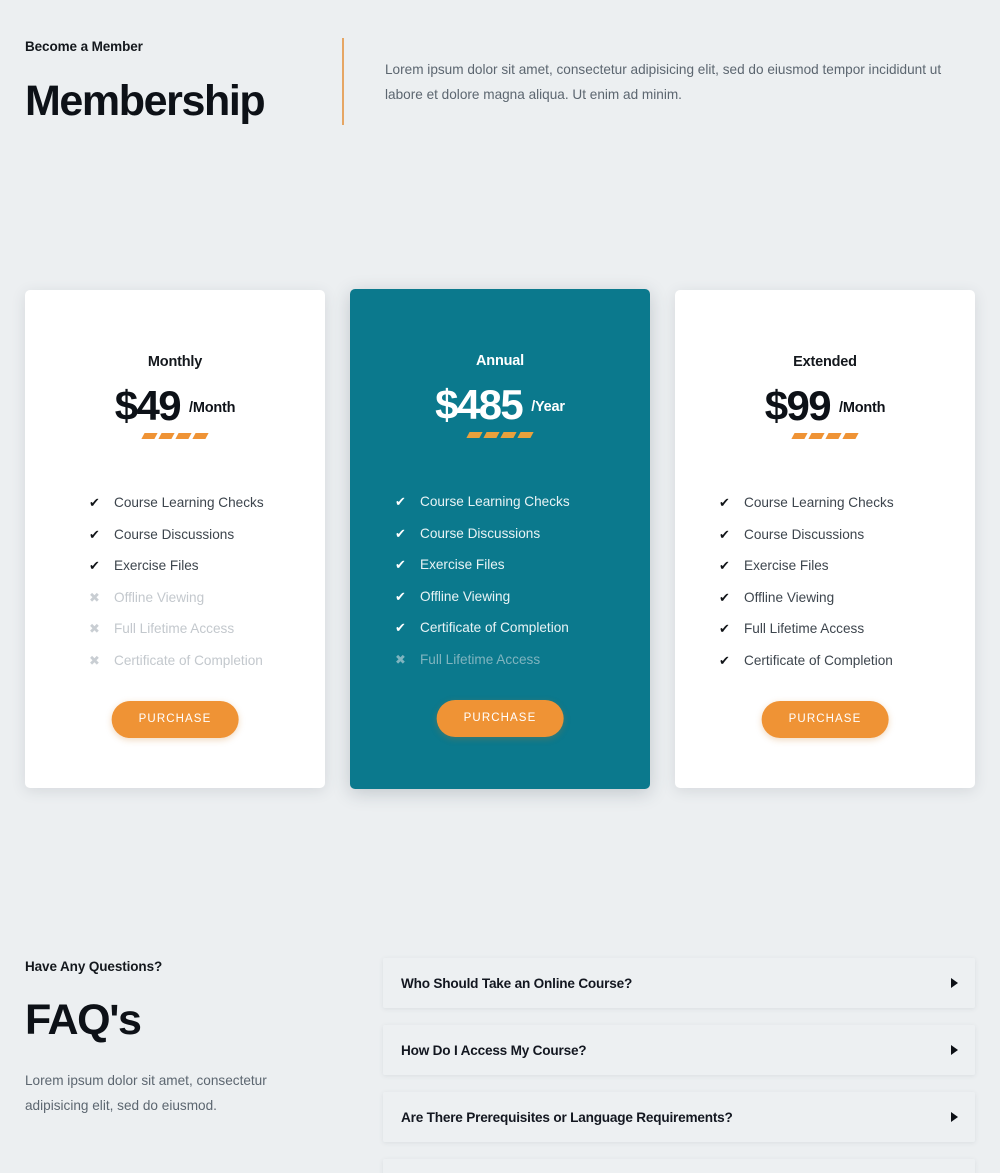  Describe the element at coordinates (825, 362) in the screenshot. I see `pricing-card-name: Extended` at that location.